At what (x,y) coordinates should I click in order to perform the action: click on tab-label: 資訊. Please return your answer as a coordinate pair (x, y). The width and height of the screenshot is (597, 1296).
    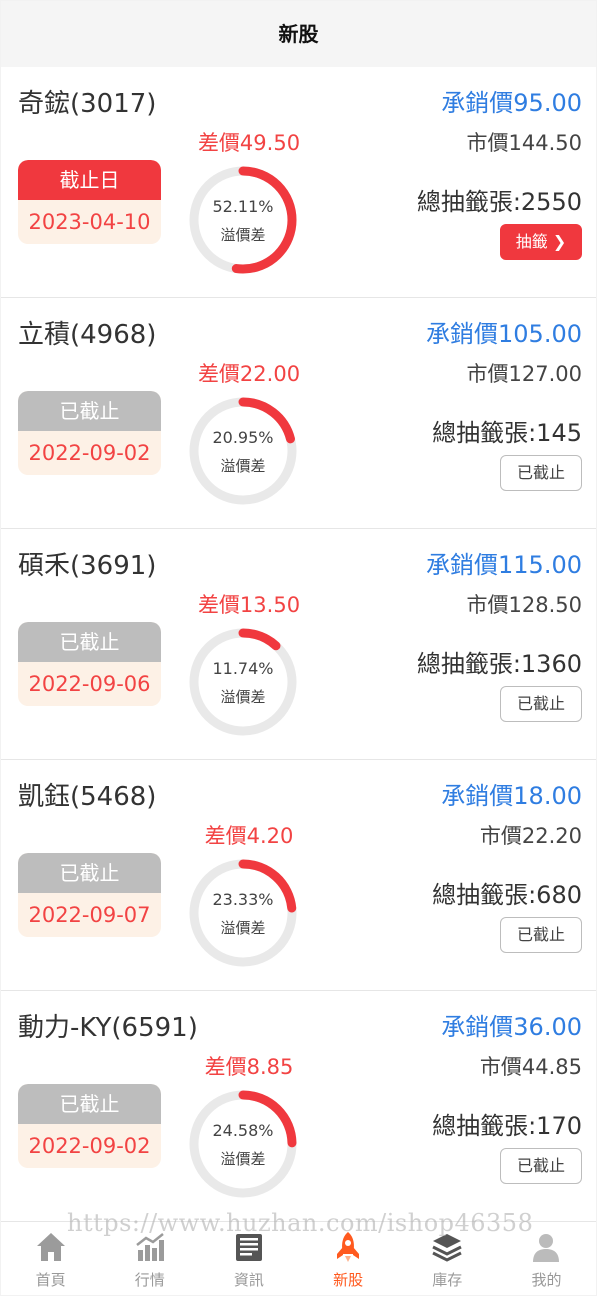
    Looking at the image, I should click on (248, 1280).